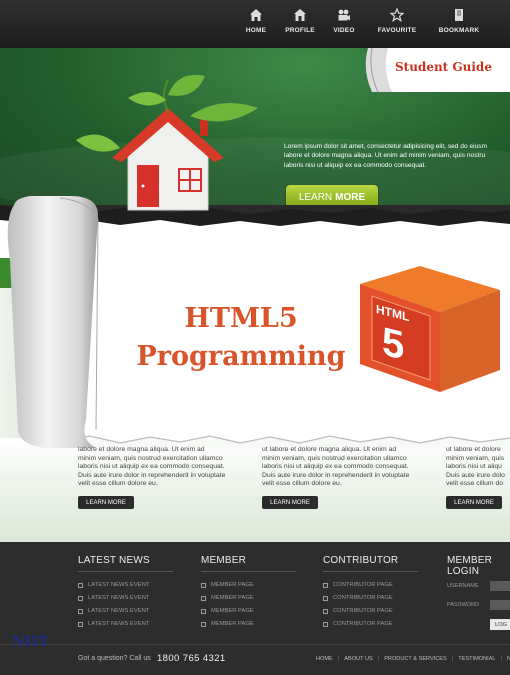 This screenshot has width=510, height=675. What do you see at coordinates (241, 338) in the screenshot?
I see `book-title: HTML5 Programming` at bounding box center [241, 338].